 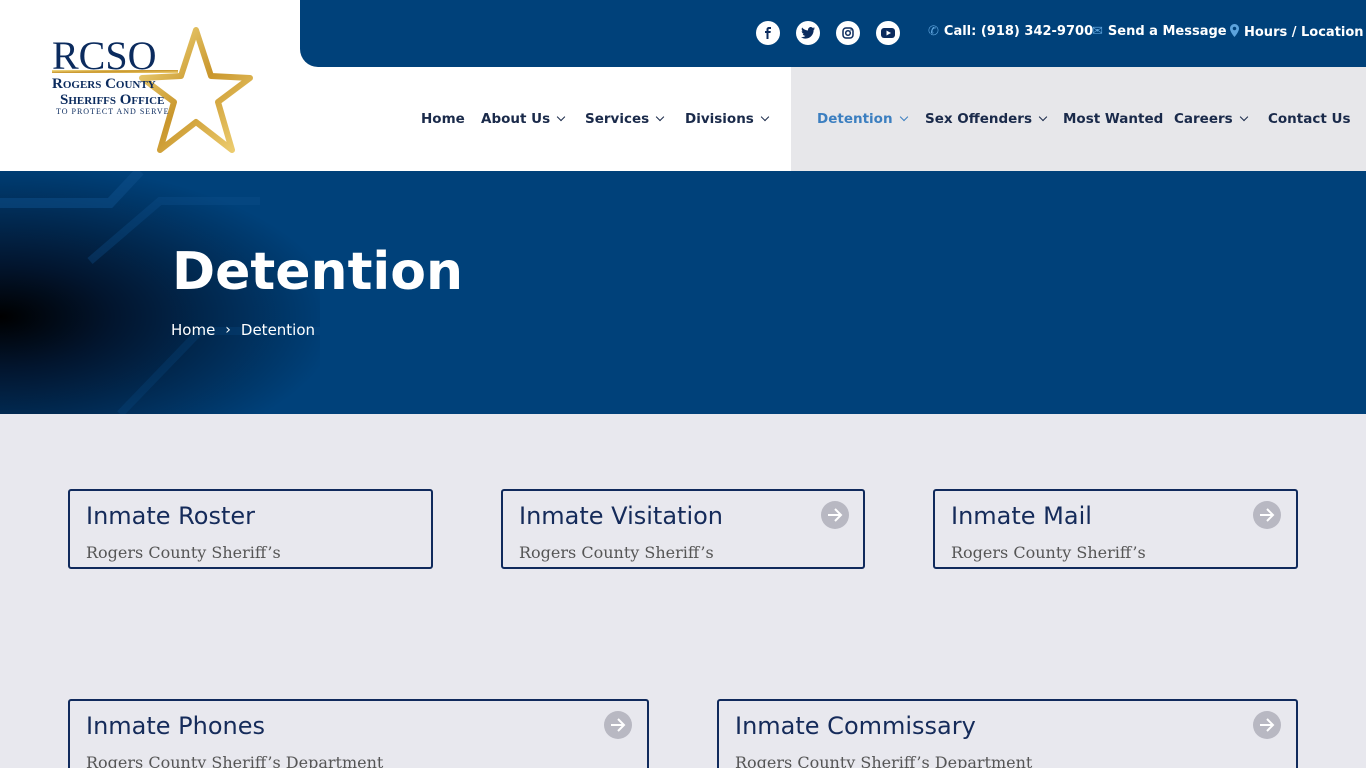 I want to click on nav-home: Home, so click(x=443, y=119).